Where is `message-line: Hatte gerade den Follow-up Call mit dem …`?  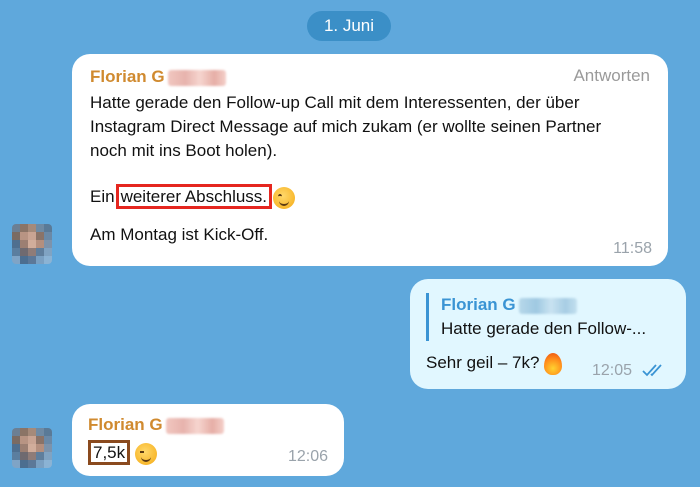
message-line: Hatte gerade den Follow-up Call mit dem … is located at coordinates (335, 102).